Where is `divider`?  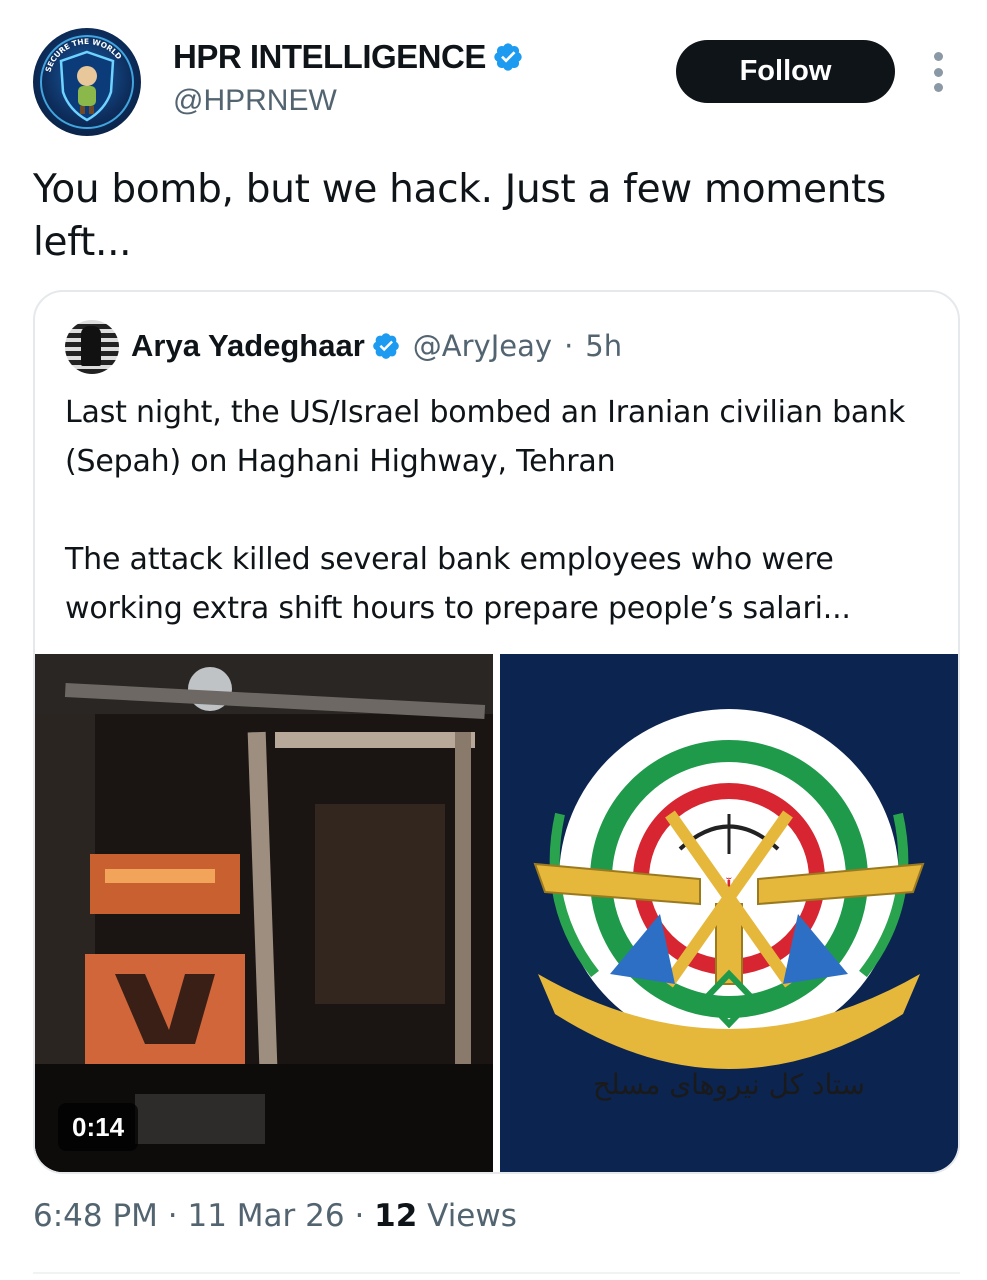 divider is located at coordinates (496, 1273).